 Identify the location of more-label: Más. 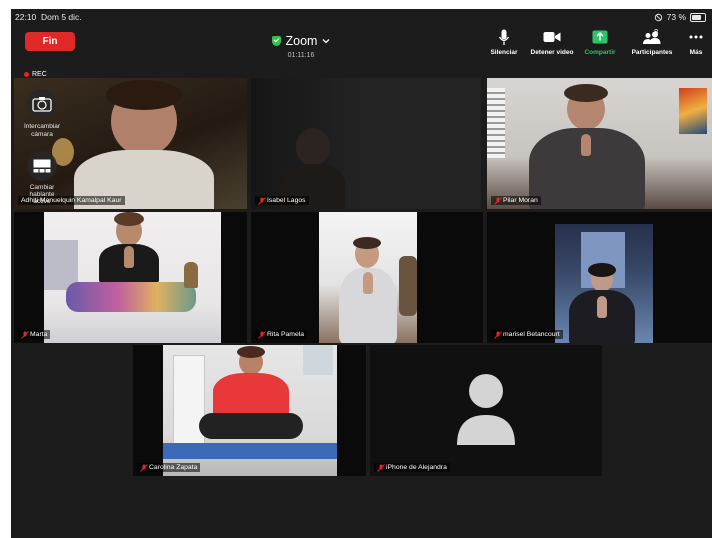
(696, 52).